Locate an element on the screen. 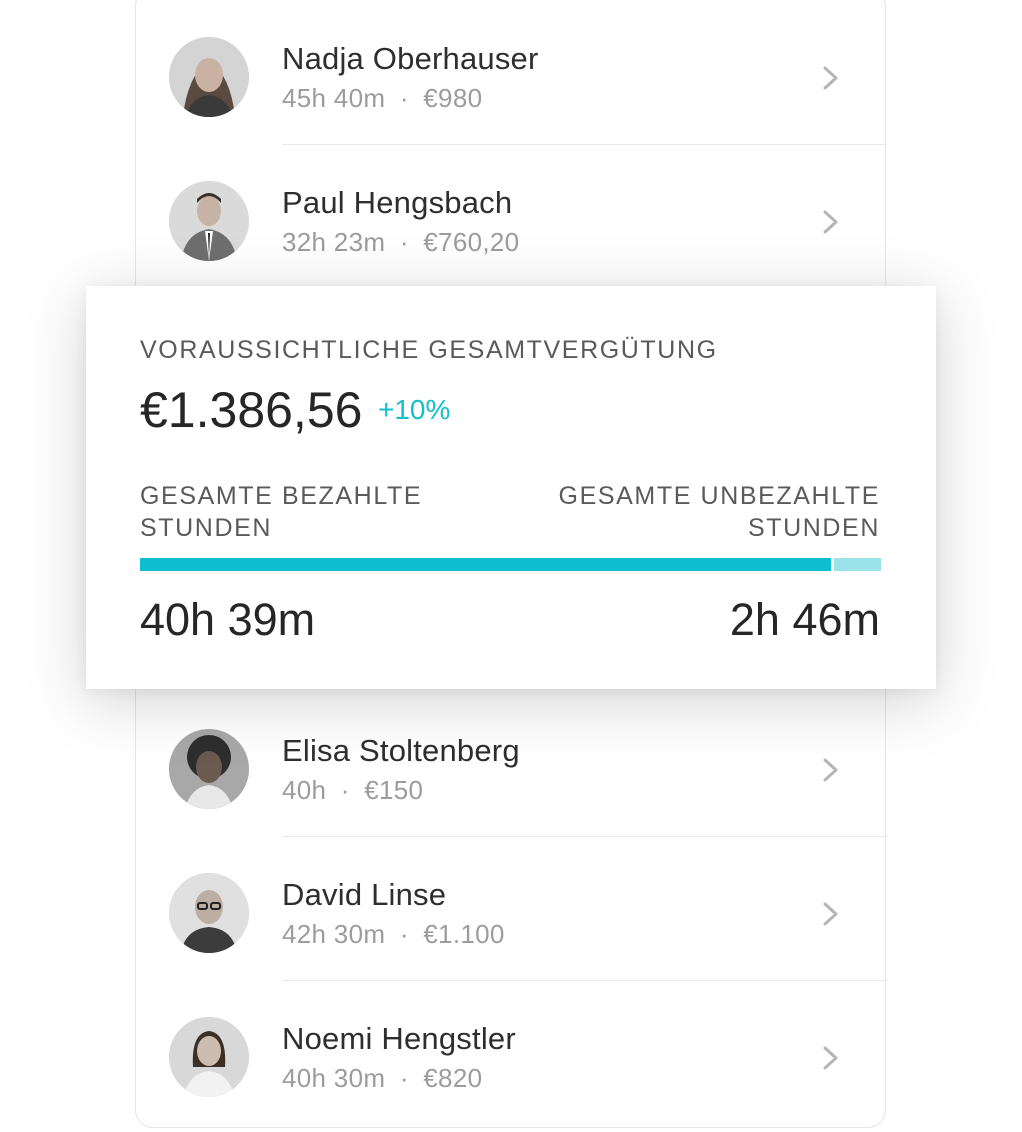 This screenshot has height=1132, width=1022. employee-meta: 42h 30m · €1.100 is located at coordinates (393, 934).